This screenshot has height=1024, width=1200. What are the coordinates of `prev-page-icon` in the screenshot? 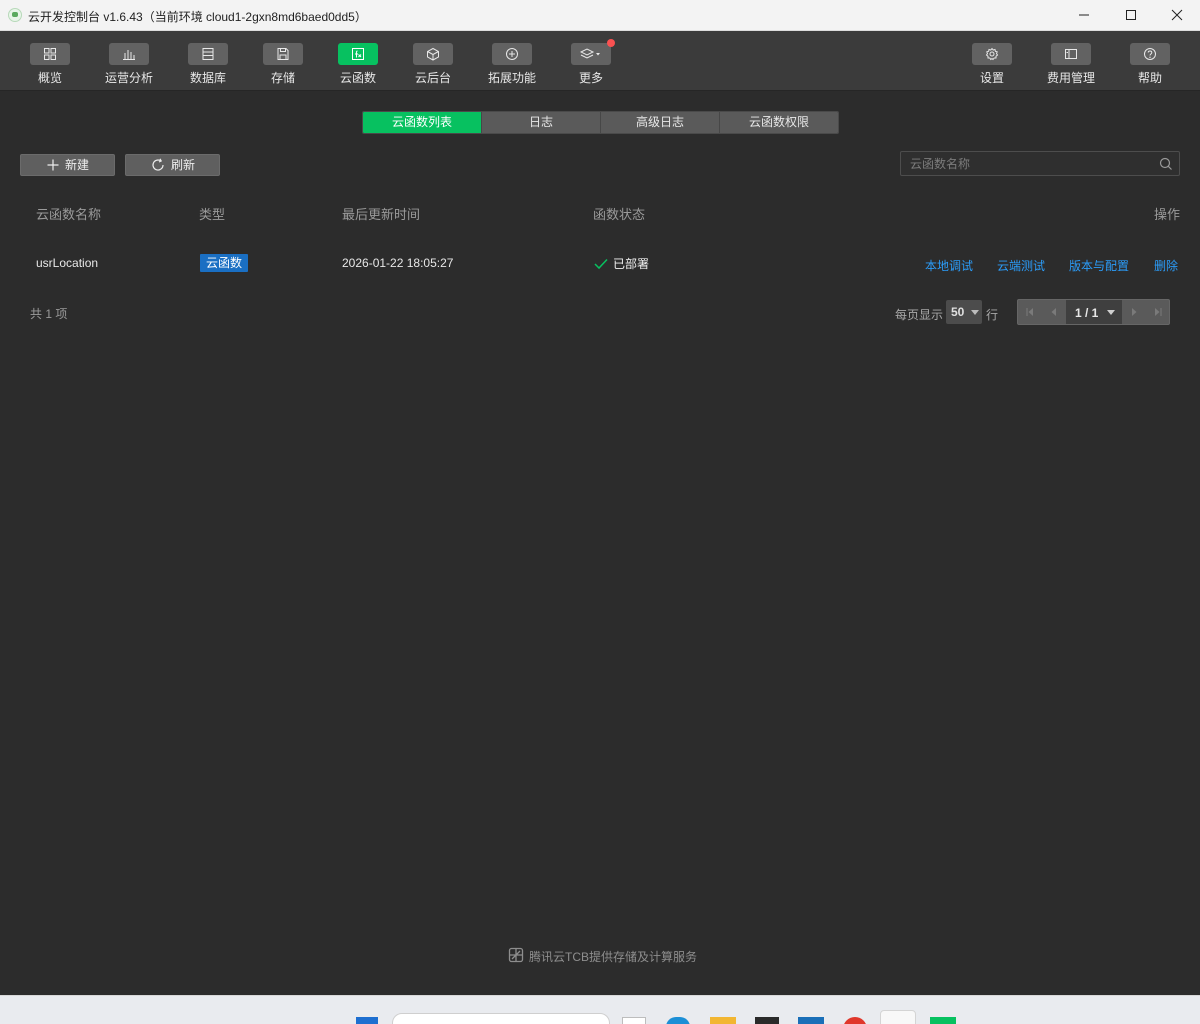 It's located at (1053, 312).